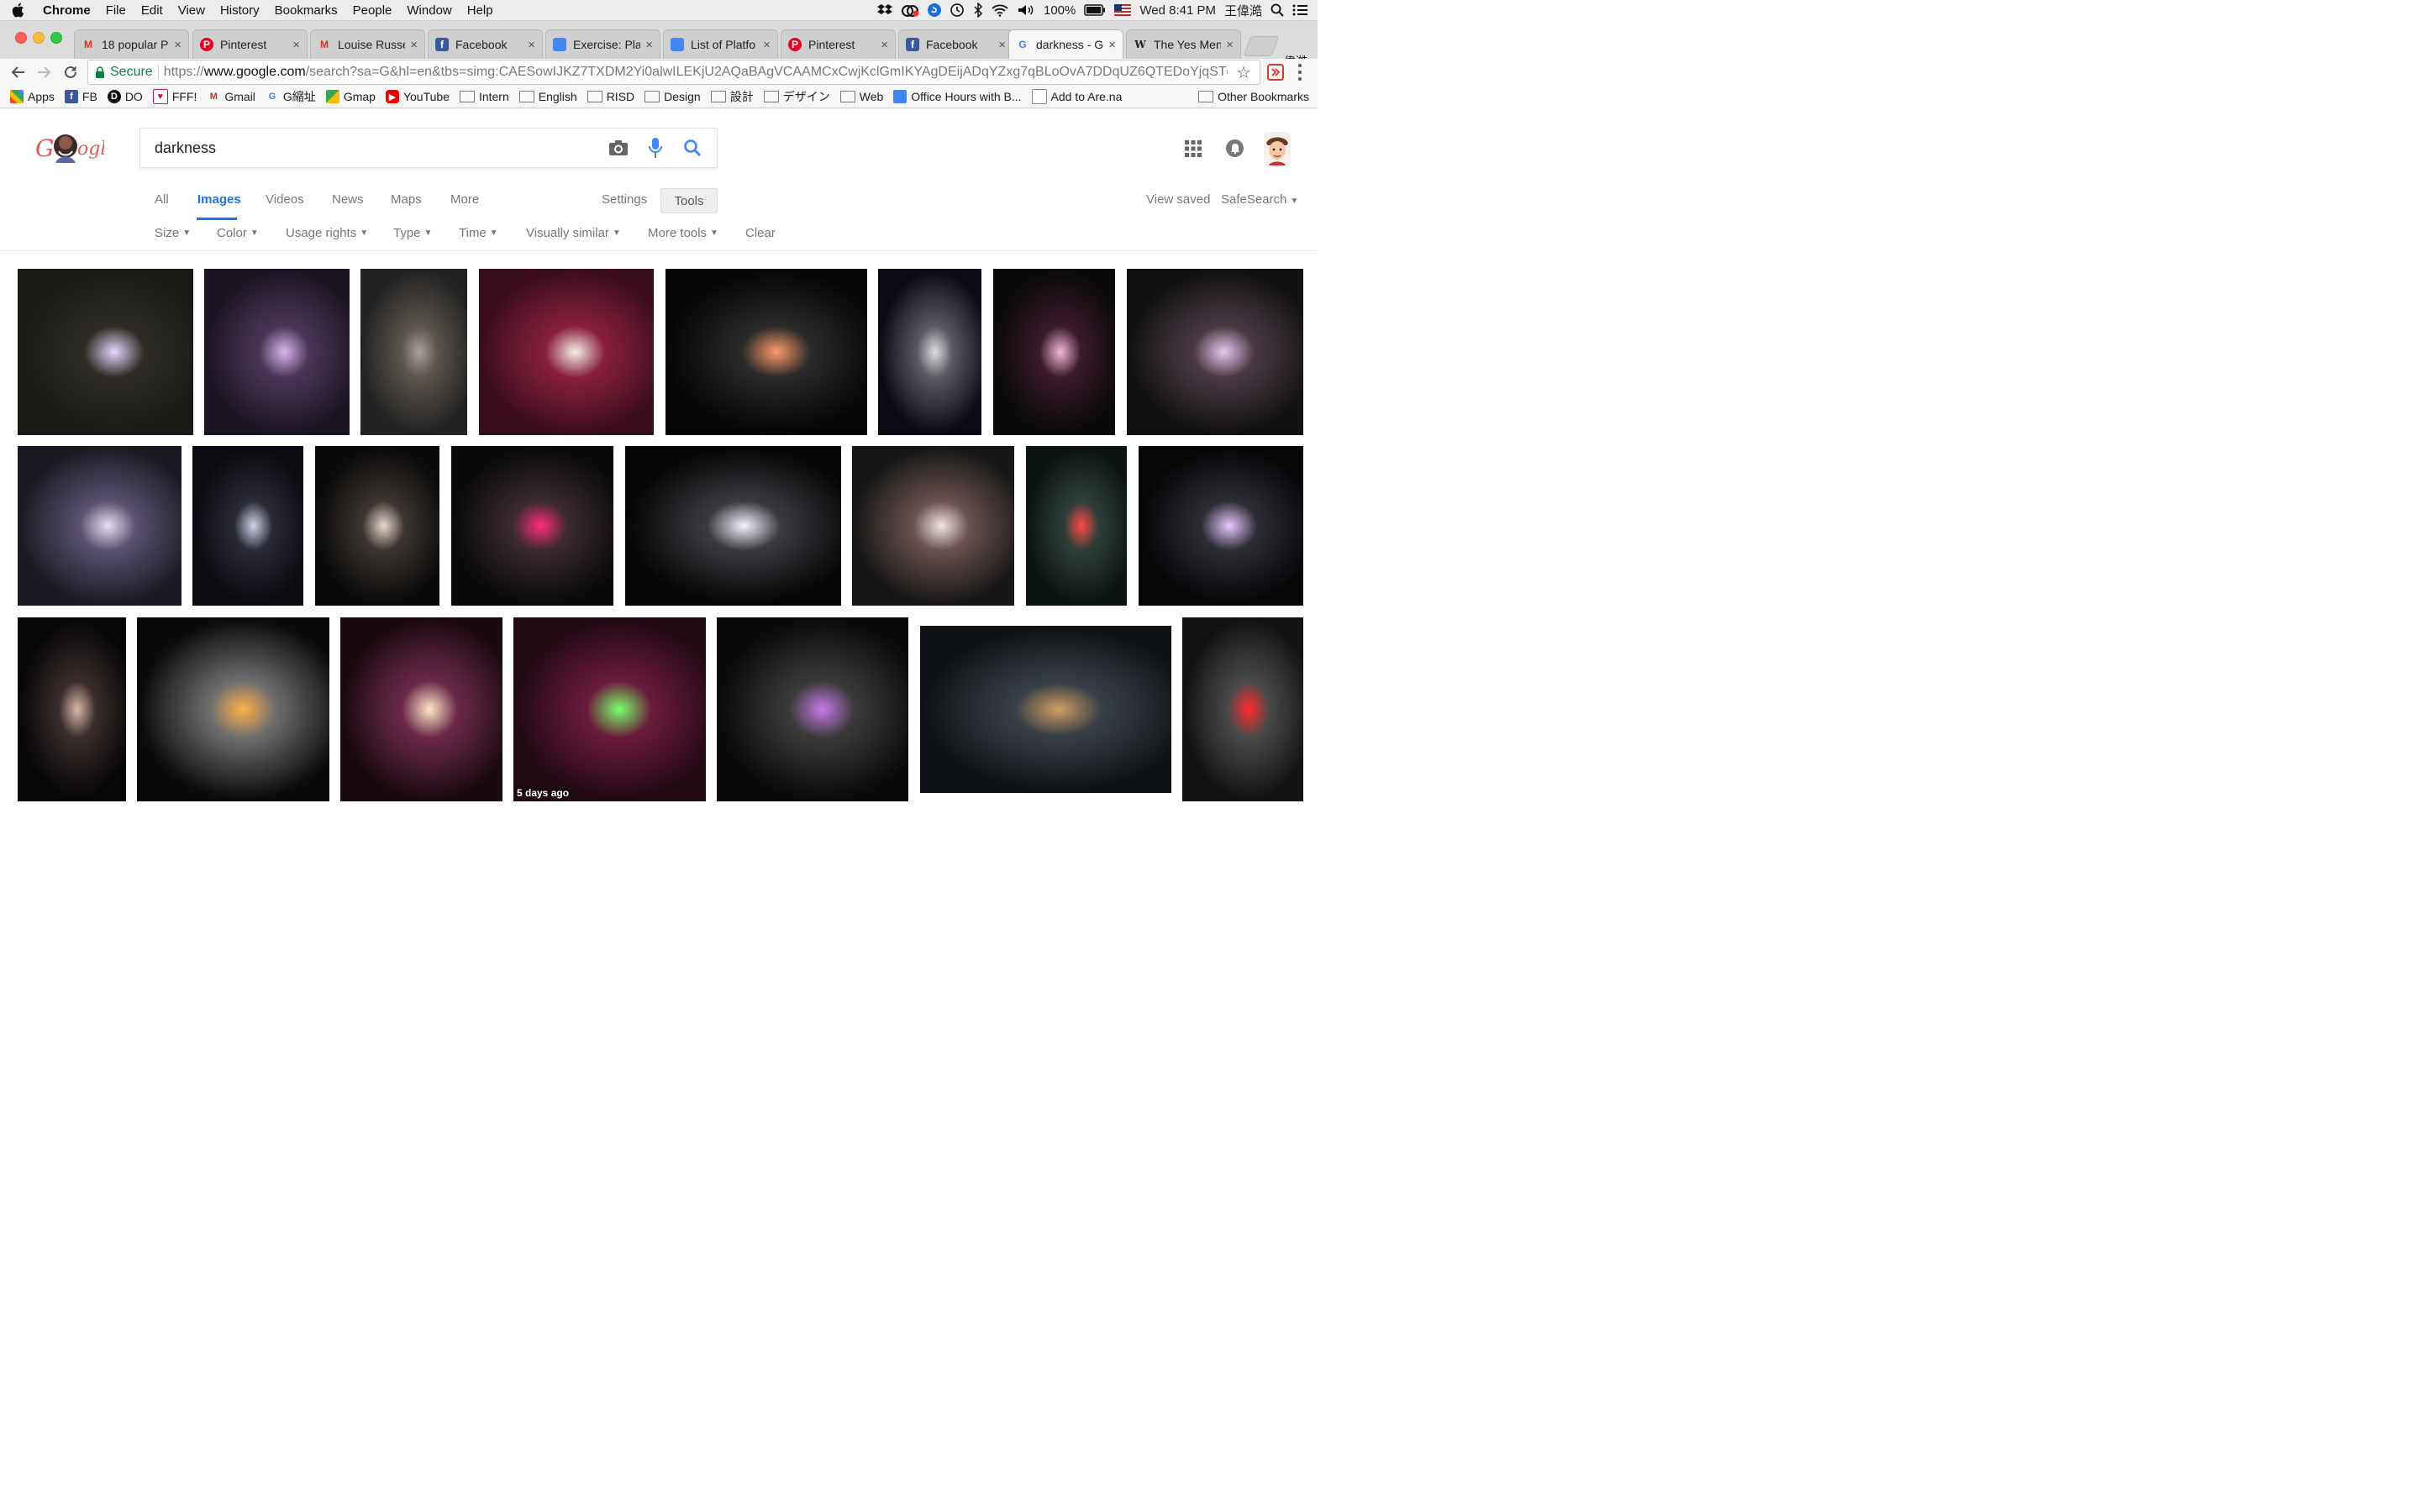 Image resolution: width=2420 pixels, height=1512 pixels. I want to click on tab-maps: Maps, so click(406, 199).